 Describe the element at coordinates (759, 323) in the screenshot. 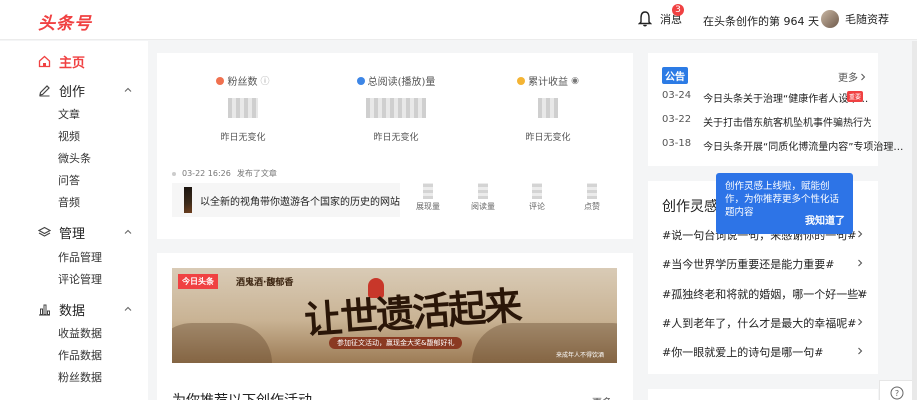

I see `inspiration-topic: #人到老年了，什么才是最大的幸福呢#` at that location.